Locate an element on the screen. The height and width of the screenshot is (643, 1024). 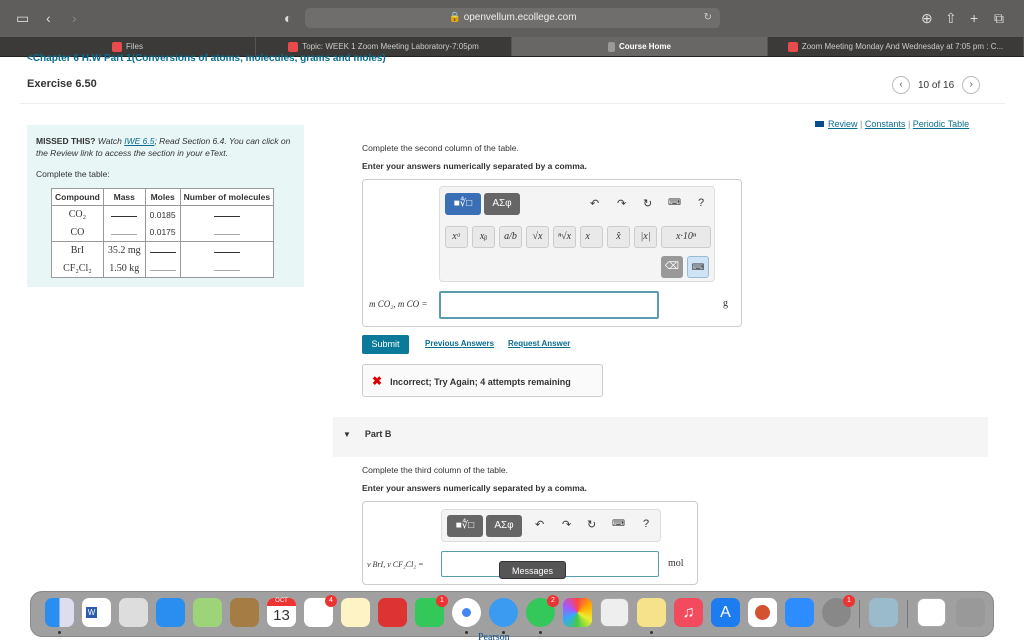
facetime-icon: 1 is located at coordinates (431, 611).